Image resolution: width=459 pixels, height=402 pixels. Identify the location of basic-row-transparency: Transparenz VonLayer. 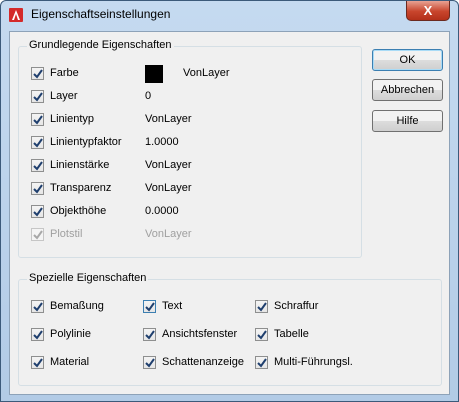
(191, 189).